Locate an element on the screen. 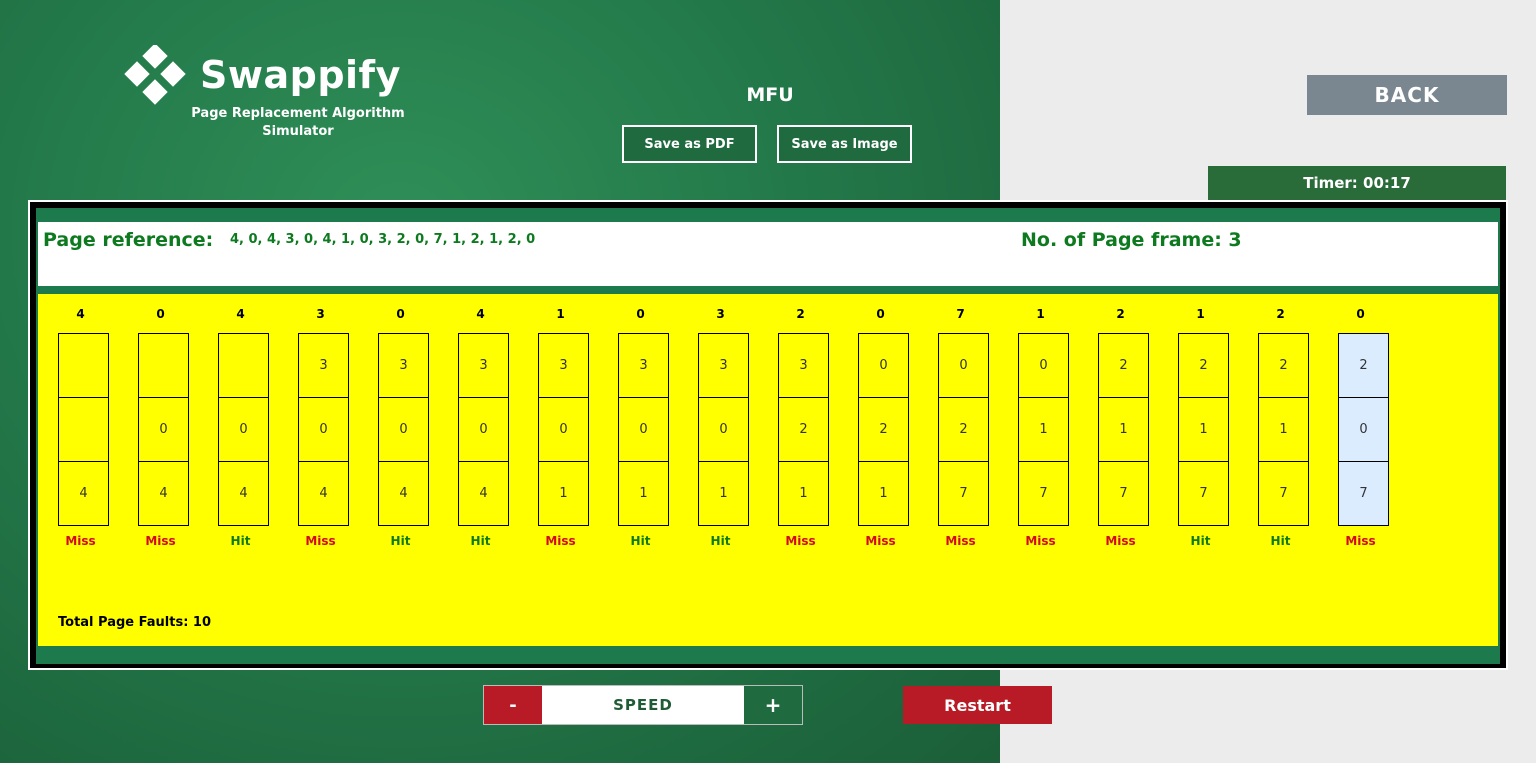 This screenshot has width=1536, height=763. speed-control: - SPEED + is located at coordinates (643, 705).